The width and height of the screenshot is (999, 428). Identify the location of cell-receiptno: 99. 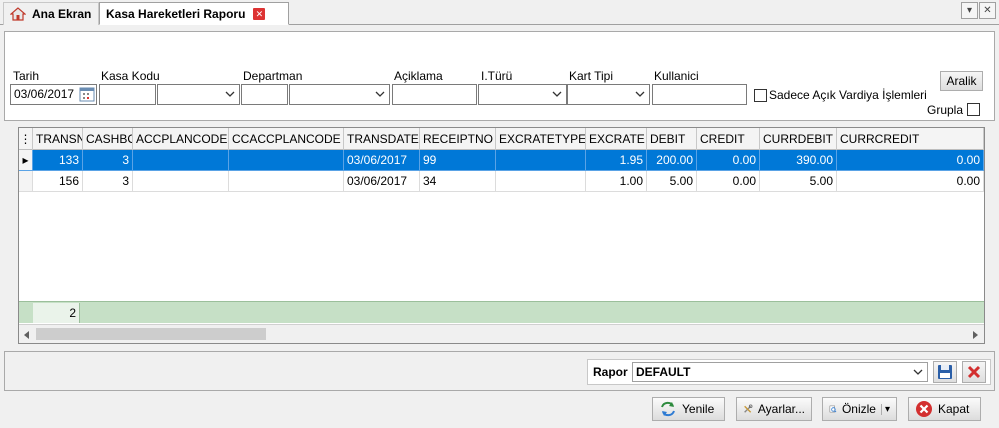
(458, 160).